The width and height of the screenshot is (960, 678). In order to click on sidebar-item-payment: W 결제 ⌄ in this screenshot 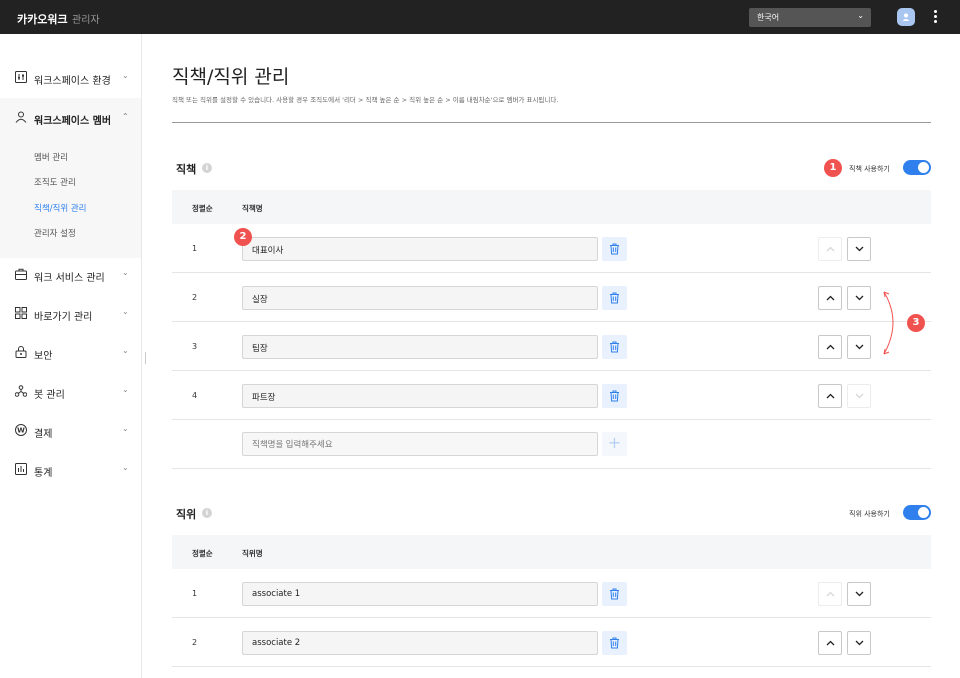, I will do `click(70, 431)`.